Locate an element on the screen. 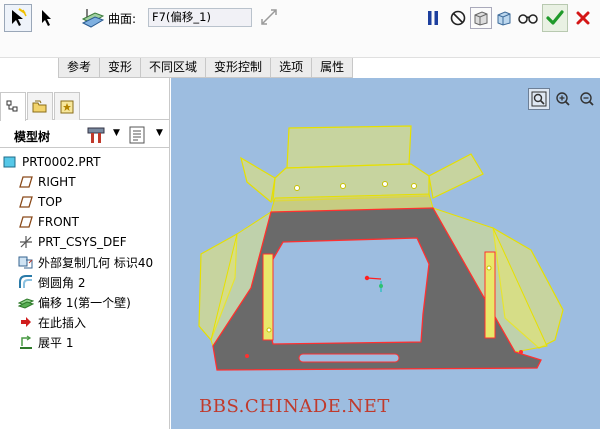 This screenshot has width=600, height=429. tree-item-insert-here: 在此插入 is located at coordinates (85, 322).